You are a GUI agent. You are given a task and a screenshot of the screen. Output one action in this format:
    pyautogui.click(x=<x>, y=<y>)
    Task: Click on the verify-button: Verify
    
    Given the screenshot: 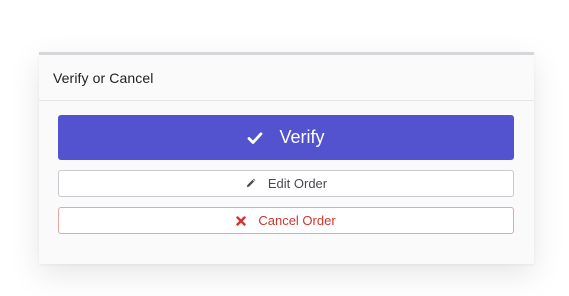 What is the action you would take?
    pyautogui.click(x=286, y=137)
    